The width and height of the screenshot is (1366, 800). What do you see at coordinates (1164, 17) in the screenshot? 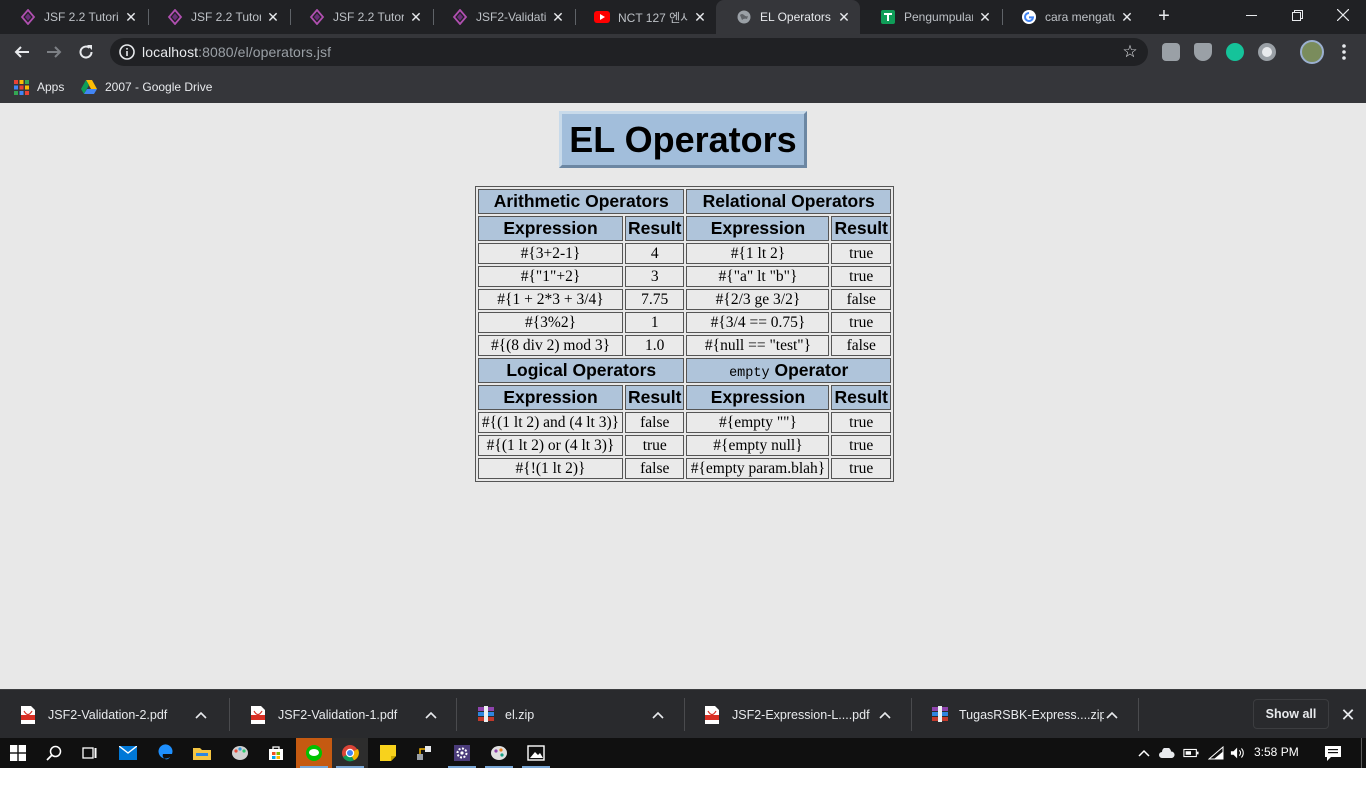
I see `new-tab-button: +` at bounding box center [1164, 17].